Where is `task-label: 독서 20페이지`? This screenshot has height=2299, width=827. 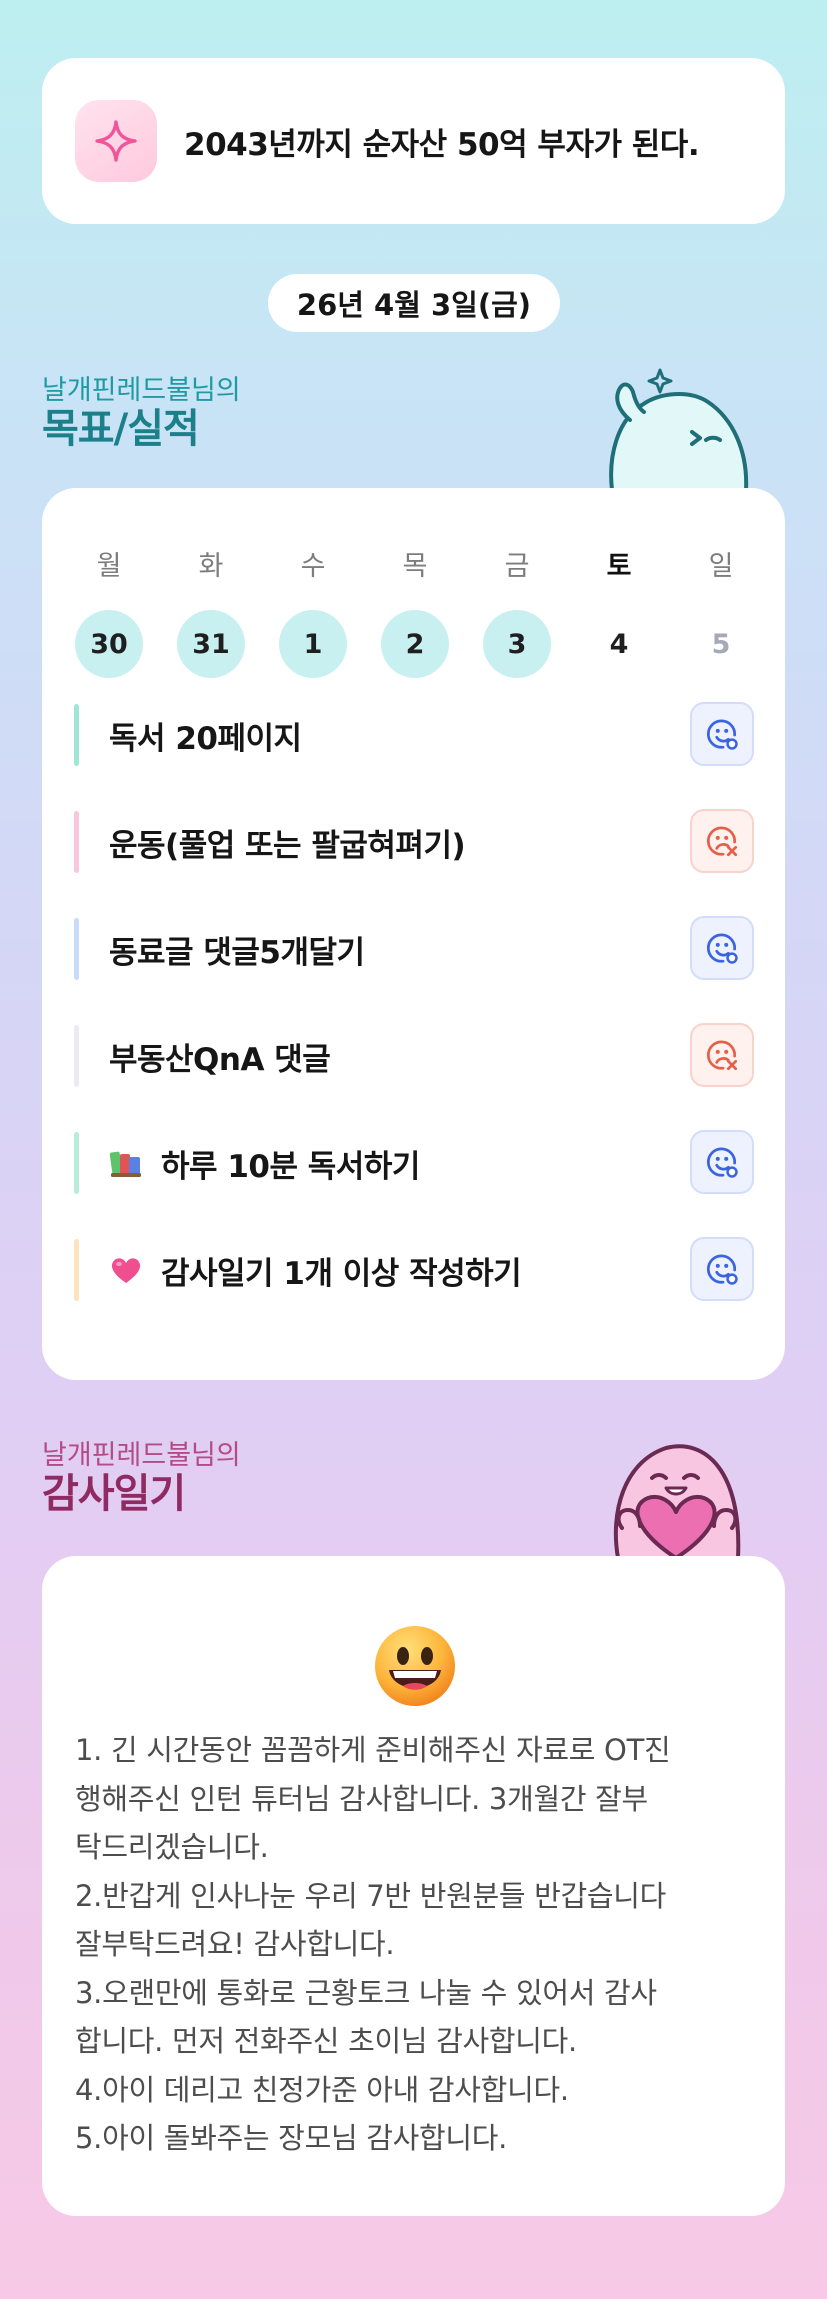
task-label: 독서 20페이지 is located at coordinates (205, 738).